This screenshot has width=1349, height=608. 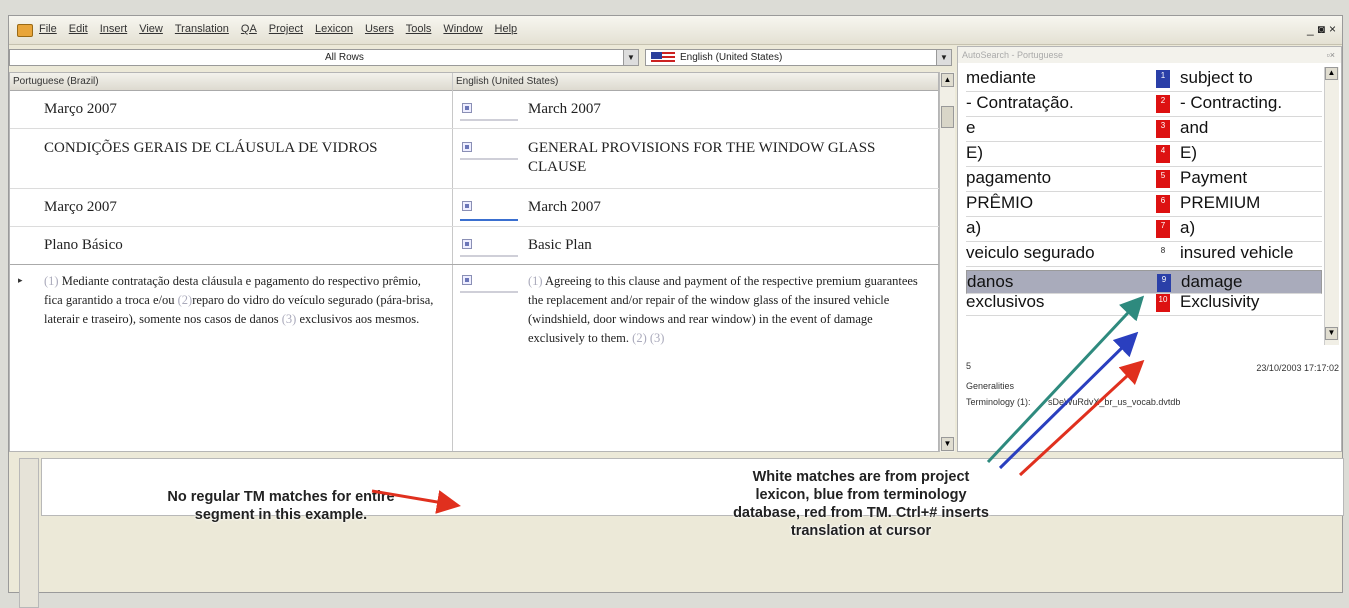 What do you see at coordinates (416, 501) in the screenshot?
I see `arrow-left` at bounding box center [416, 501].